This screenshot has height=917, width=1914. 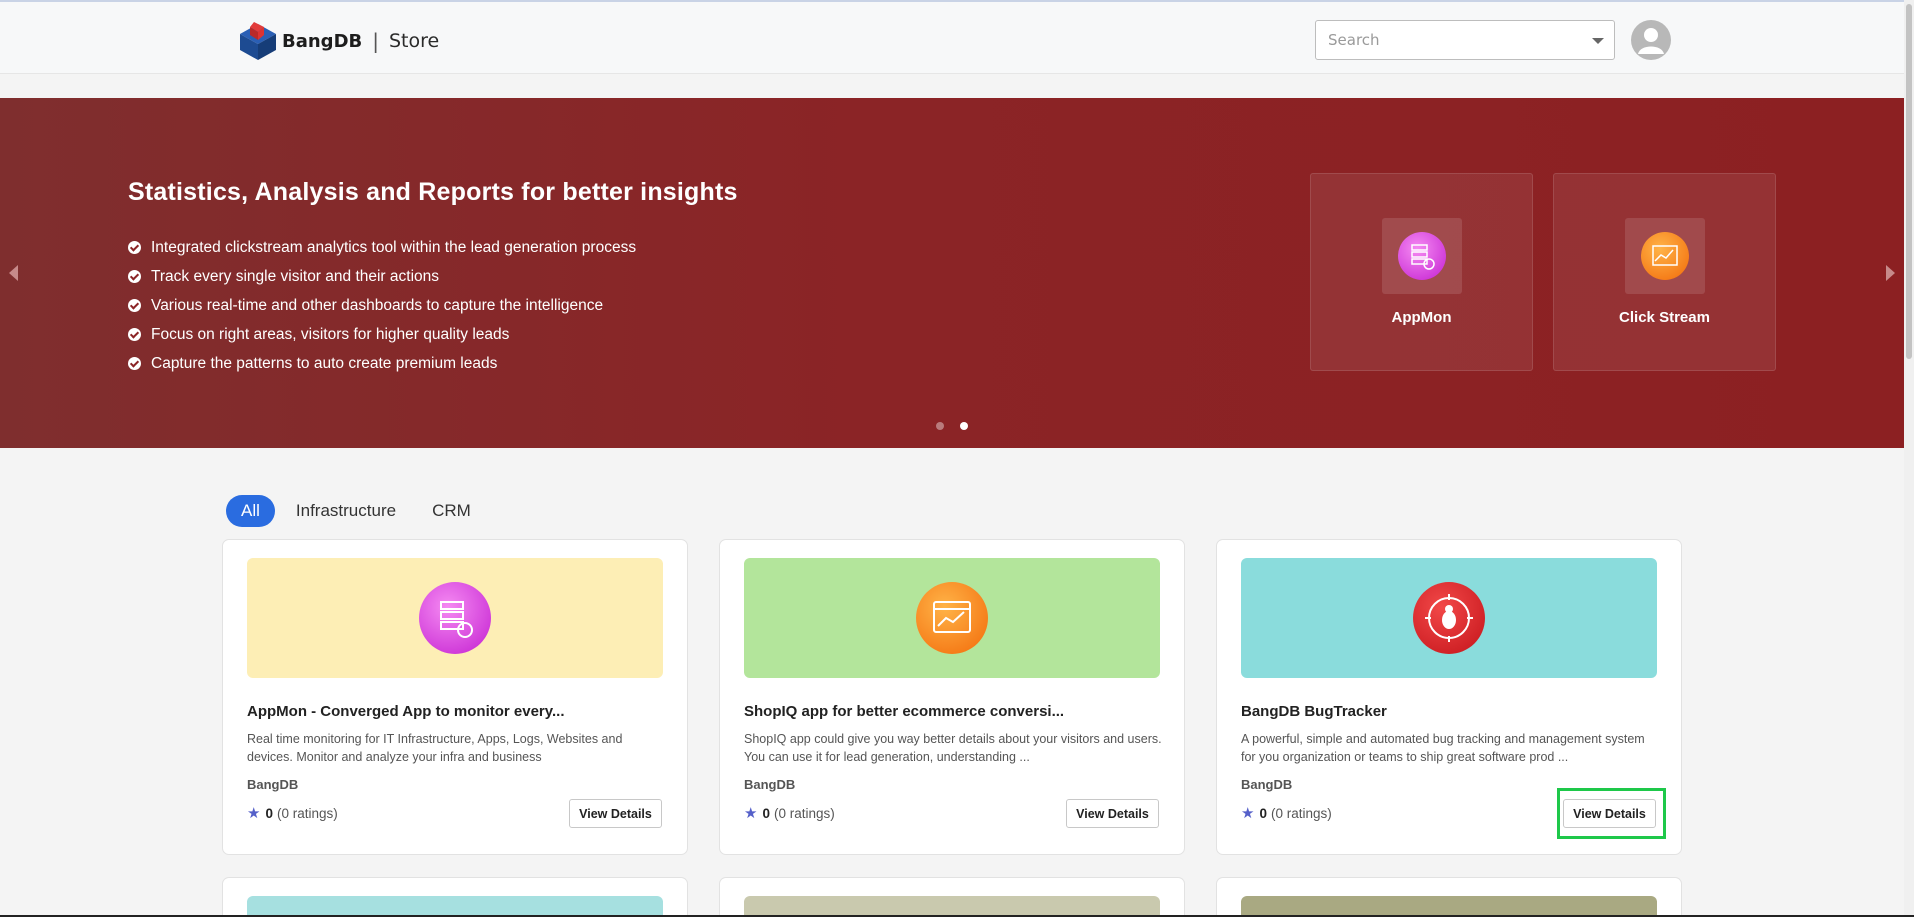 I want to click on tab-all: All, so click(x=250, y=511).